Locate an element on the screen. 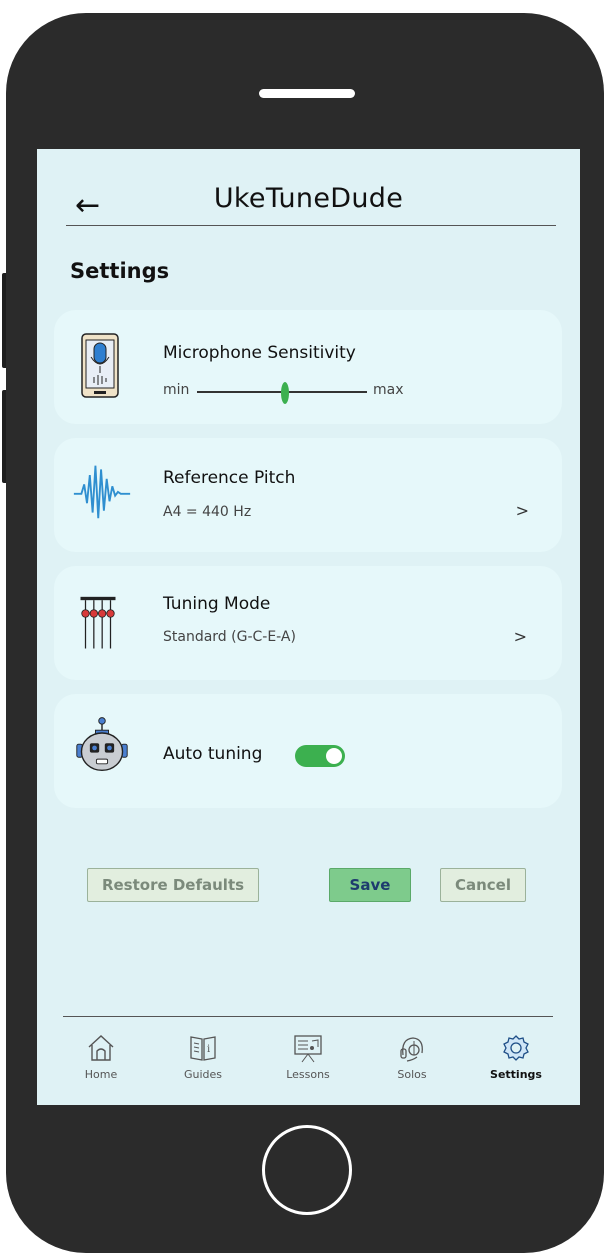  home-icon is located at coordinates (101, 1048).